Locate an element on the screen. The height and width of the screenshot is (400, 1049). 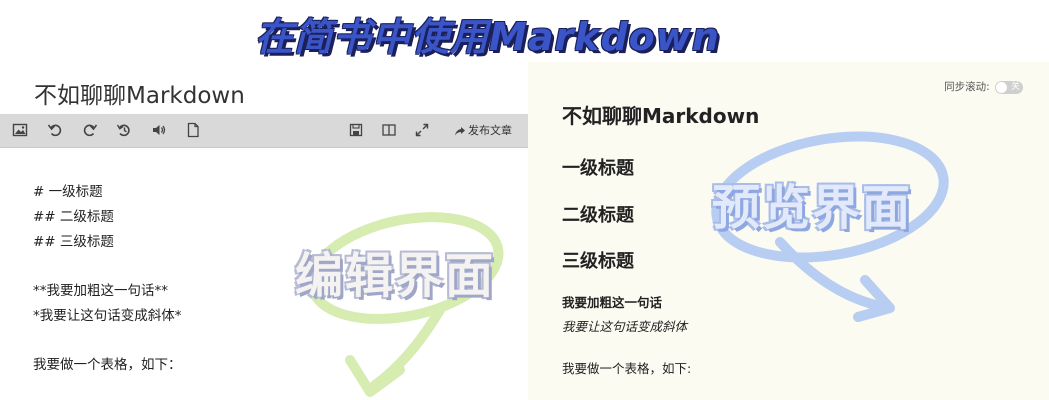
publish-button: 发布文章 is located at coordinates (483, 130).